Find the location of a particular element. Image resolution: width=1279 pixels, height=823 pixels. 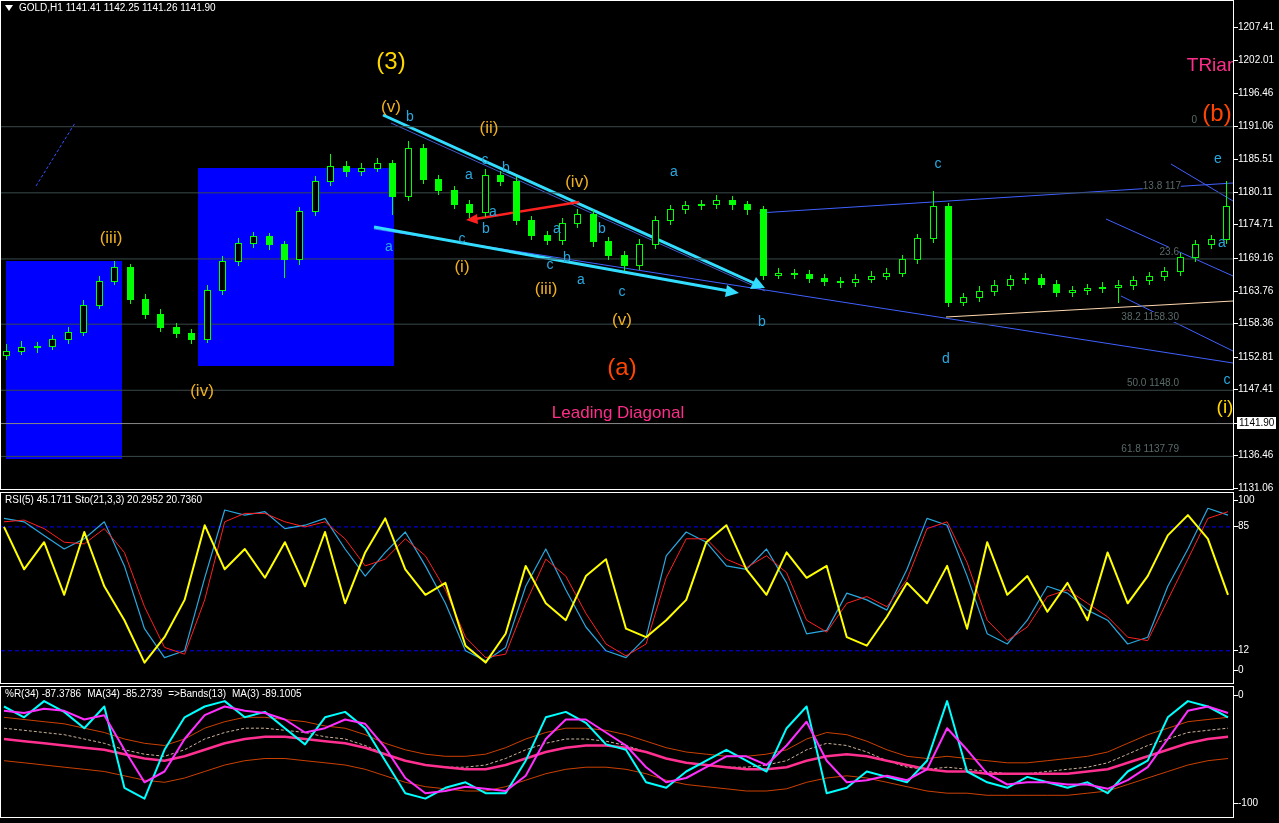

axis-label: 1163.76 is located at coordinates (1256, 290).